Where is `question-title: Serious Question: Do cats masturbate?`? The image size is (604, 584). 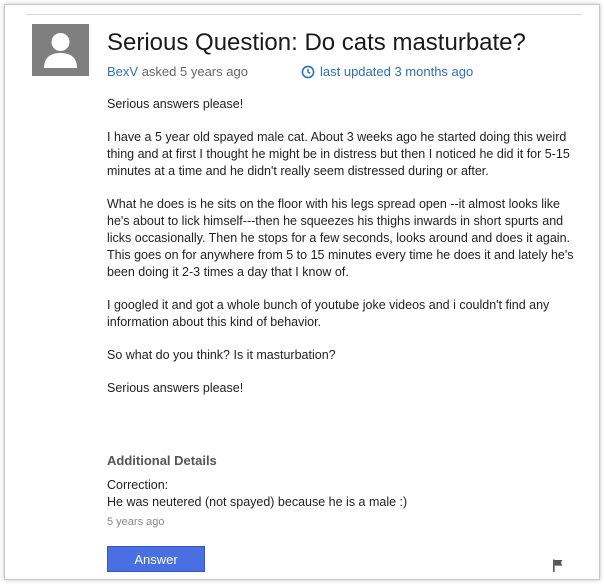
question-title: Serious Question: Do cats masturbate? is located at coordinates (316, 42).